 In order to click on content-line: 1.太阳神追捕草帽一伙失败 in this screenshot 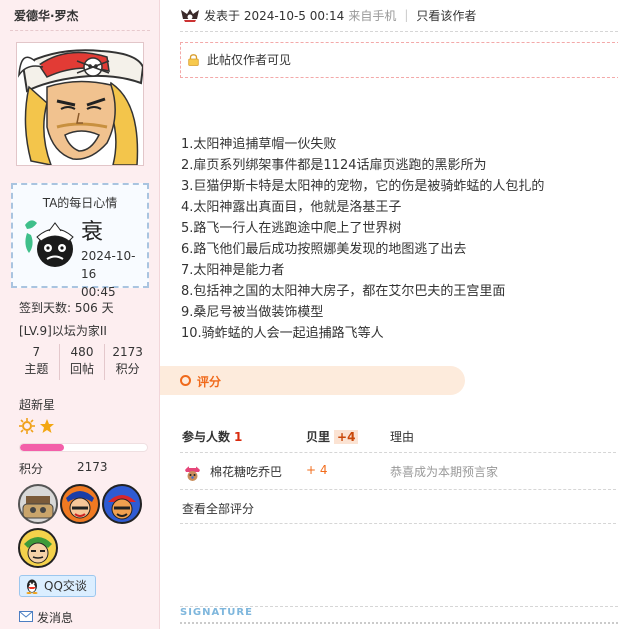, I will do `click(259, 144)`.